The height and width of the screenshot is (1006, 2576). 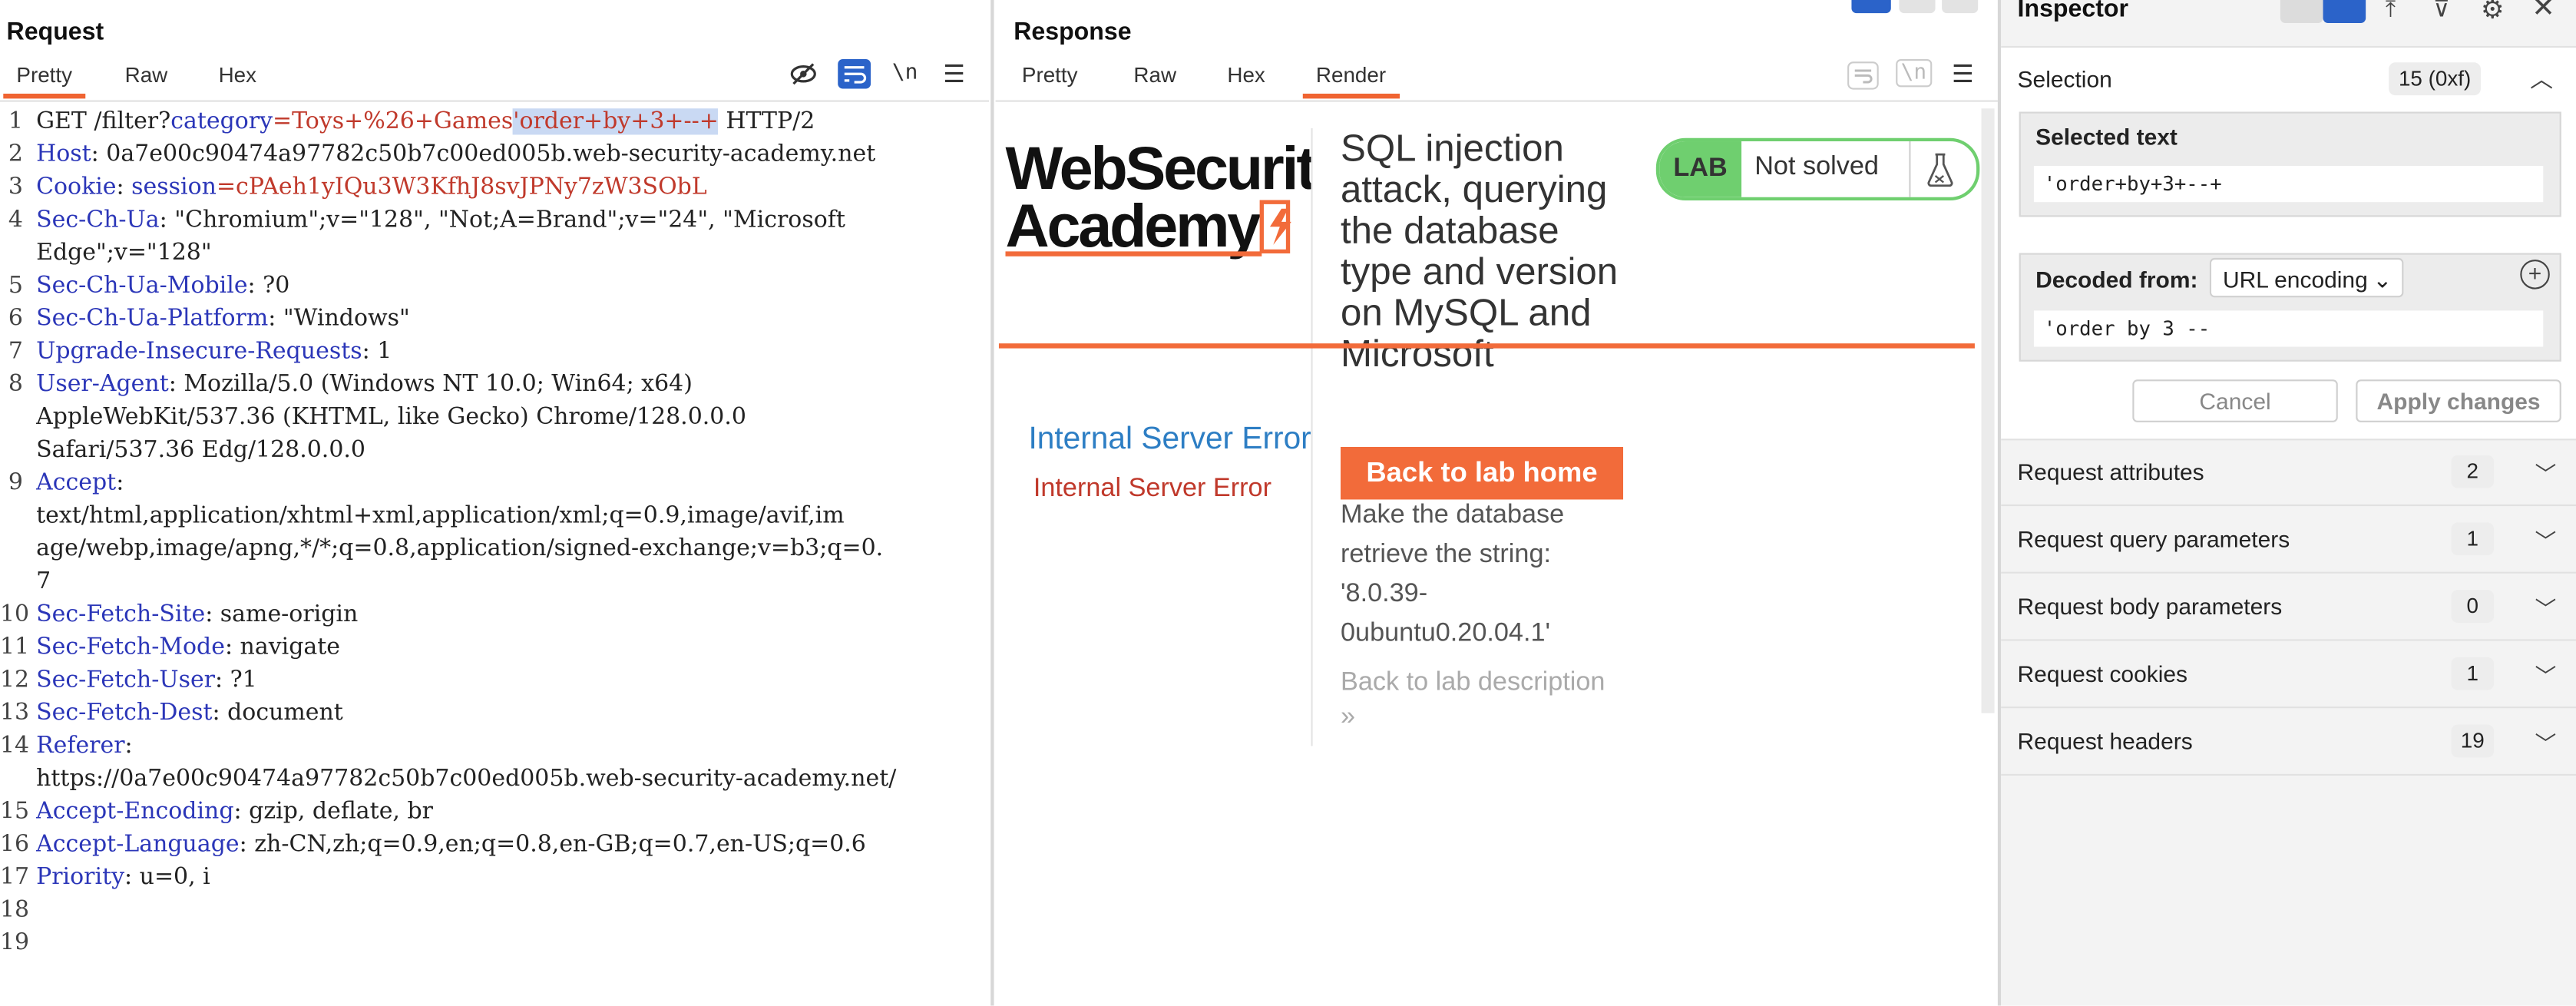 What do you see at coordinates (616, 122) in the screenshot?
I see `code-token: 'order+by+3+--+` at bounding box center [616, 122].